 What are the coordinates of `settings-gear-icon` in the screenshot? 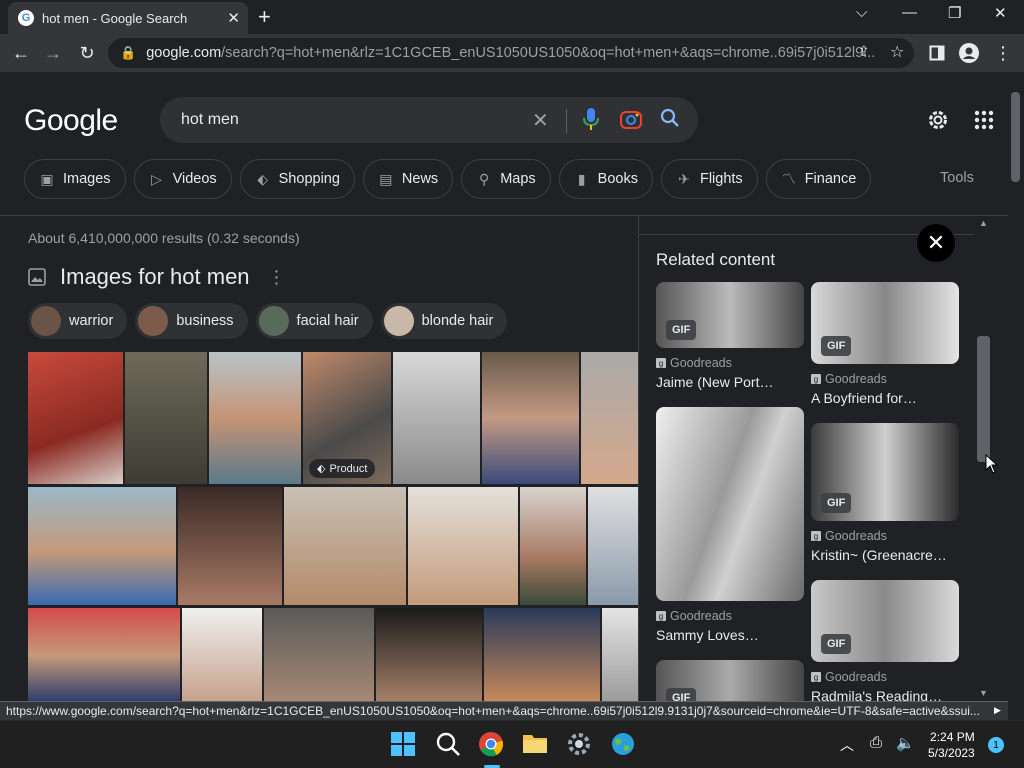 It's located at (938, 122).